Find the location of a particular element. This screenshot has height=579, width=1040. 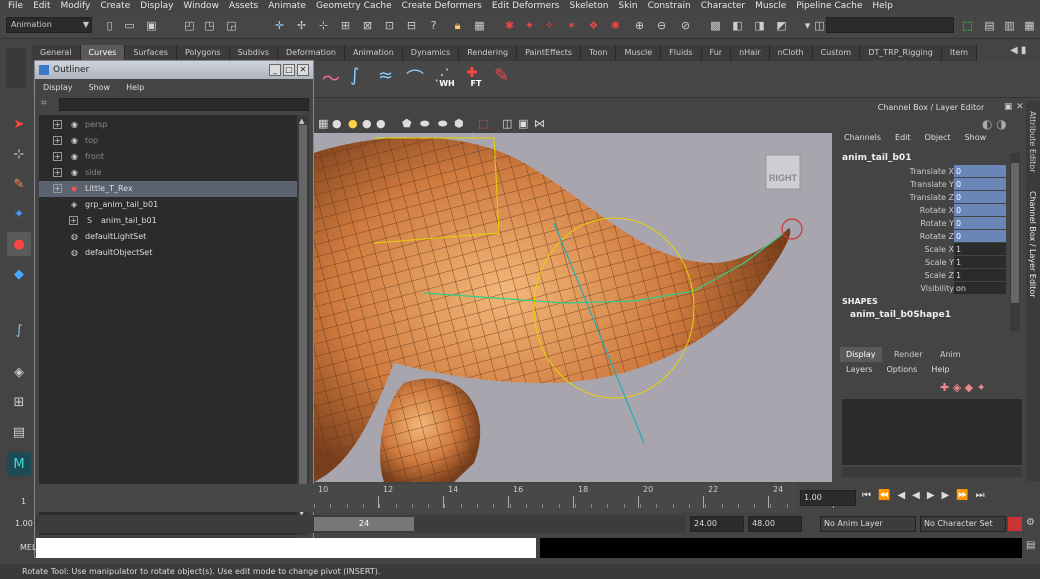

anim-end-field: 48.00 is located at coordinates (775, 524).